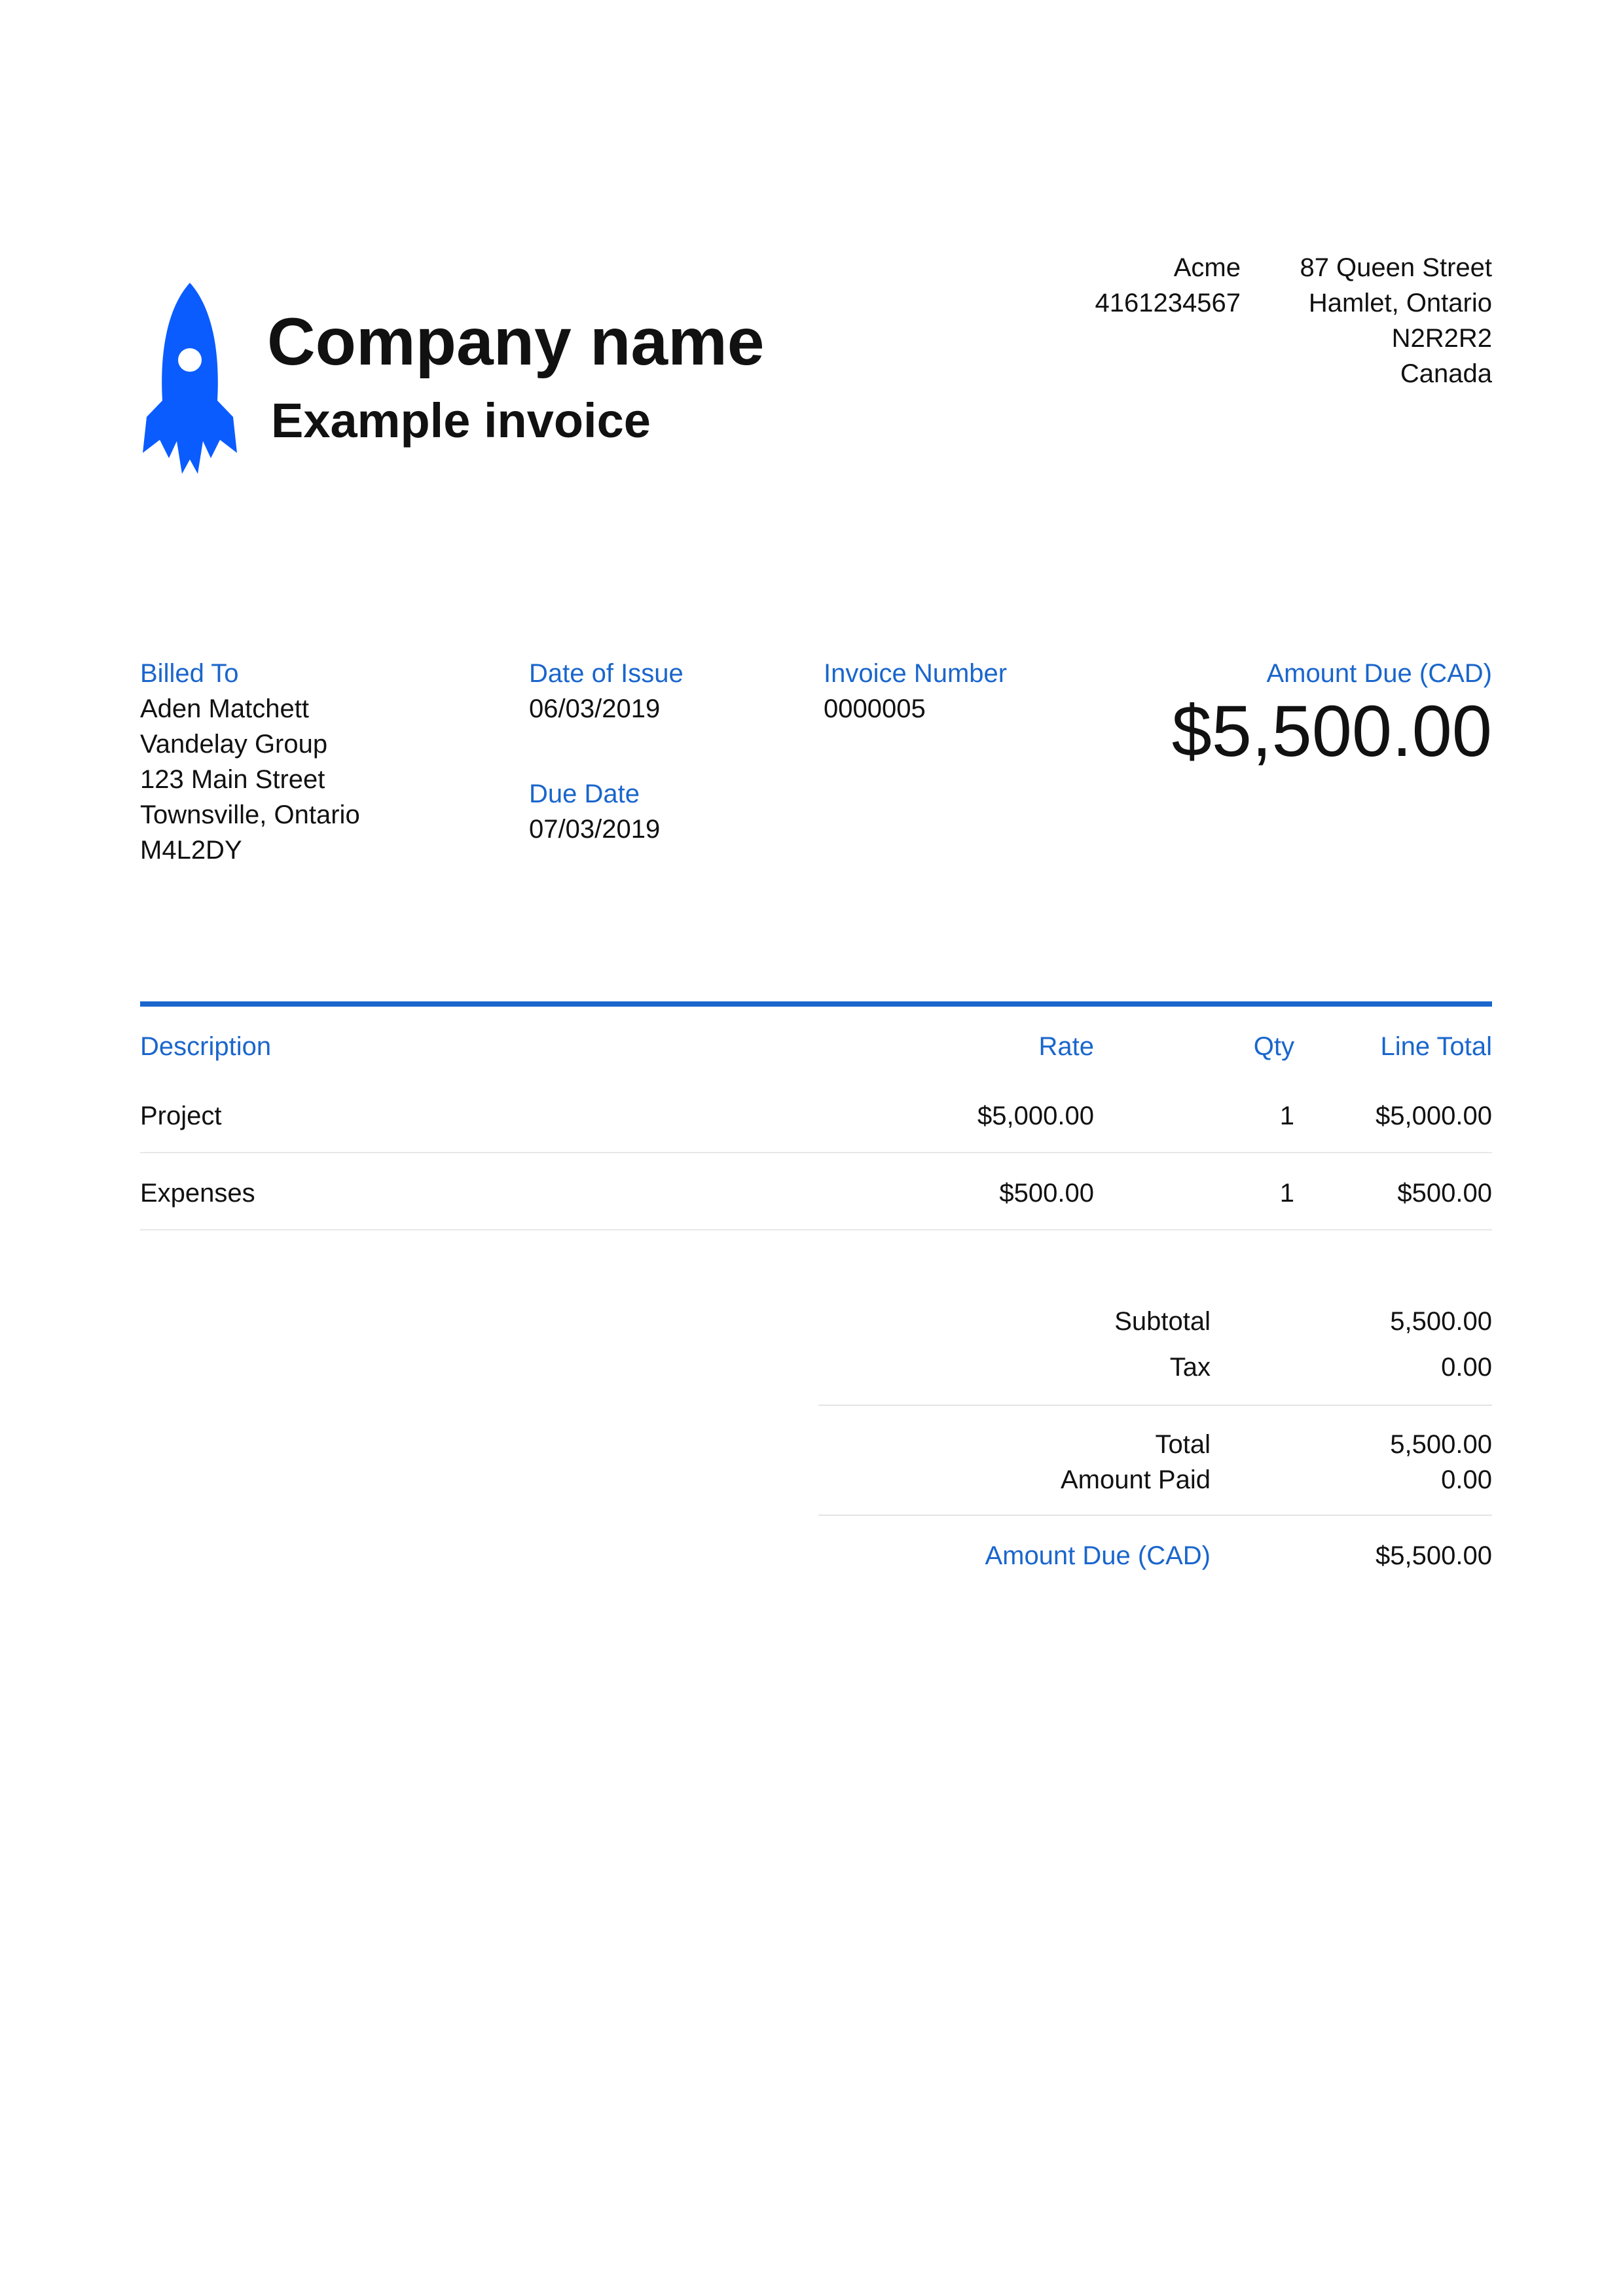 The width and height of the screenshot is (1623, 2296). I want to click on due-date-block: Due Date 07/03/2019, so click(594, 811).